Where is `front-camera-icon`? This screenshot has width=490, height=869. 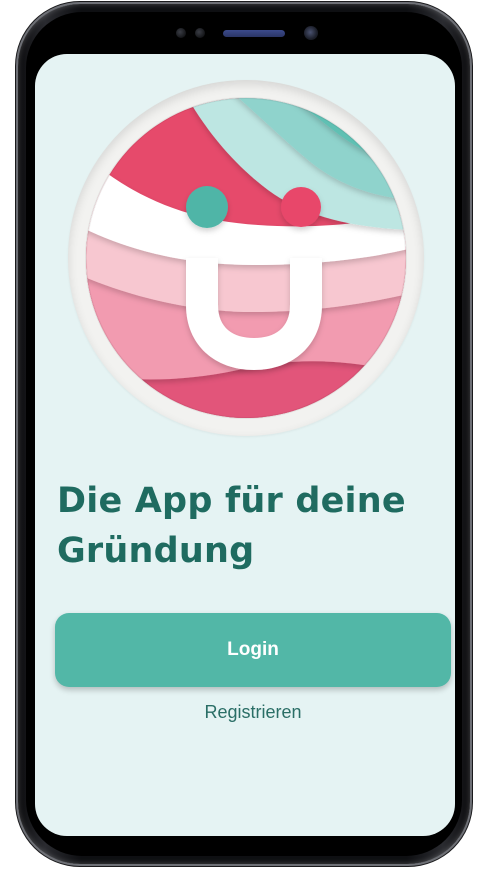 front-camera-icon is located at coordinates (311, 33).